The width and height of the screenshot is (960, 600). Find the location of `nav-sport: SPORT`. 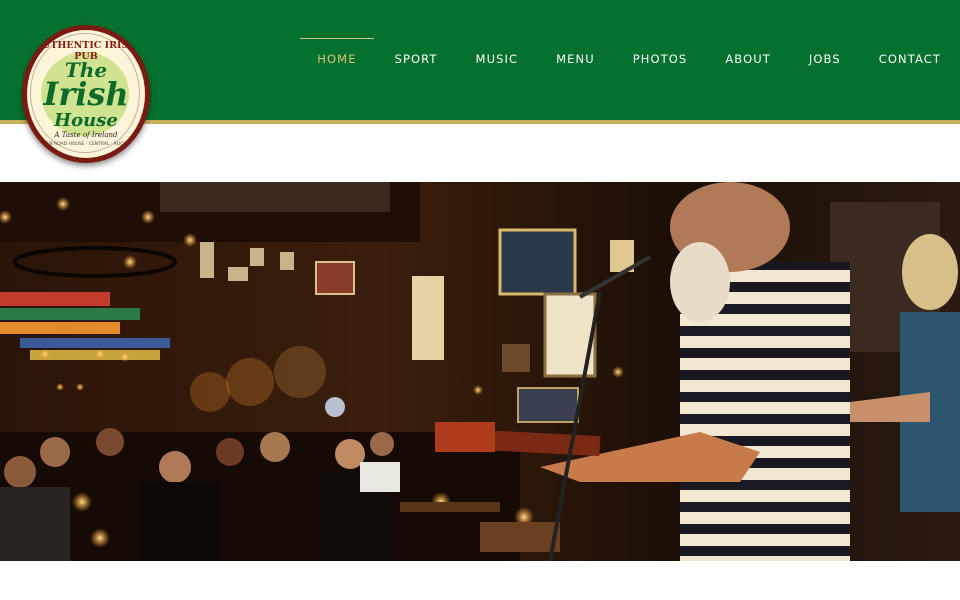

nav-sport: SPORT is located at coordinates (416, 59).